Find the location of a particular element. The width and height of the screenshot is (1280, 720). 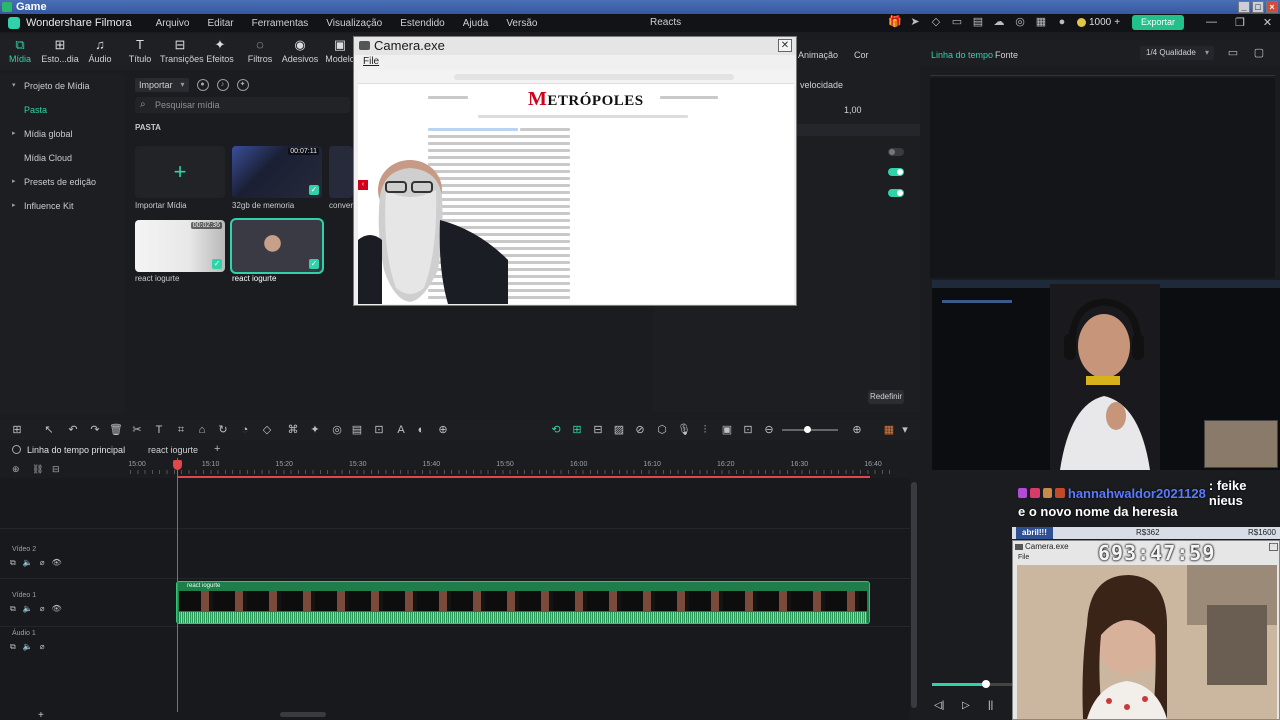

text-icon: T is located at coordinates (159, 430).